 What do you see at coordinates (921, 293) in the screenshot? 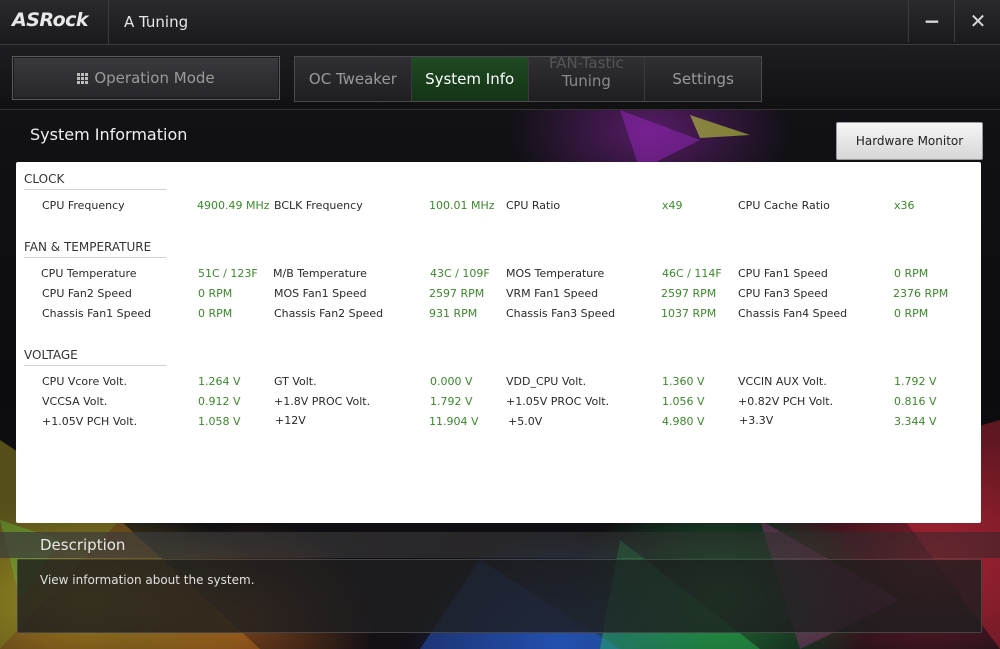
I see `info-value: 2376 RPM` at bounding box center [921, 293].